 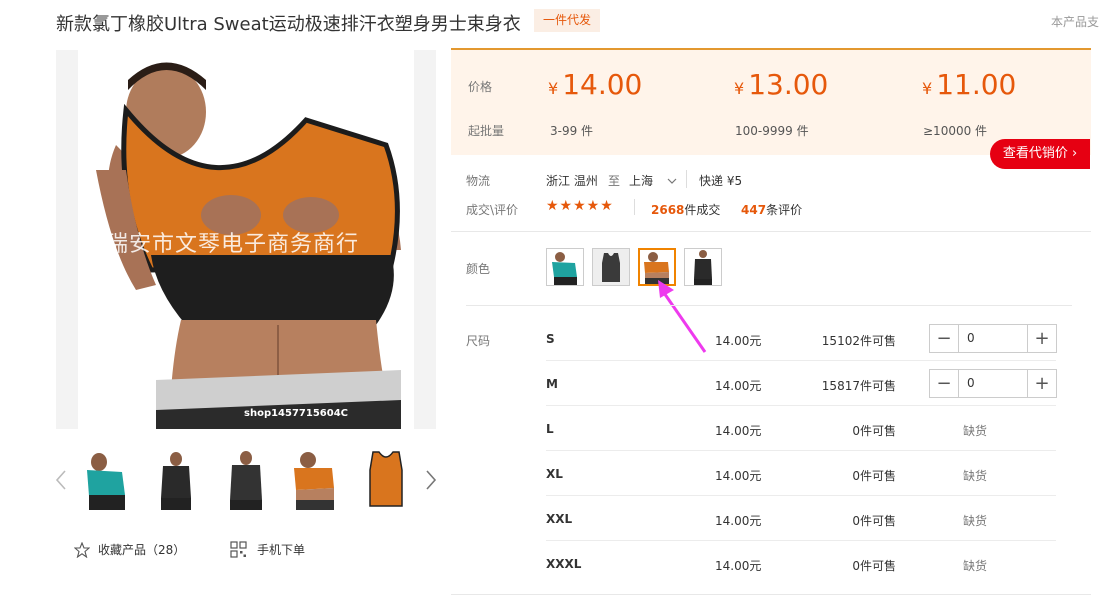 I want to click on qr-code-icon, so click(x=238, y=549).